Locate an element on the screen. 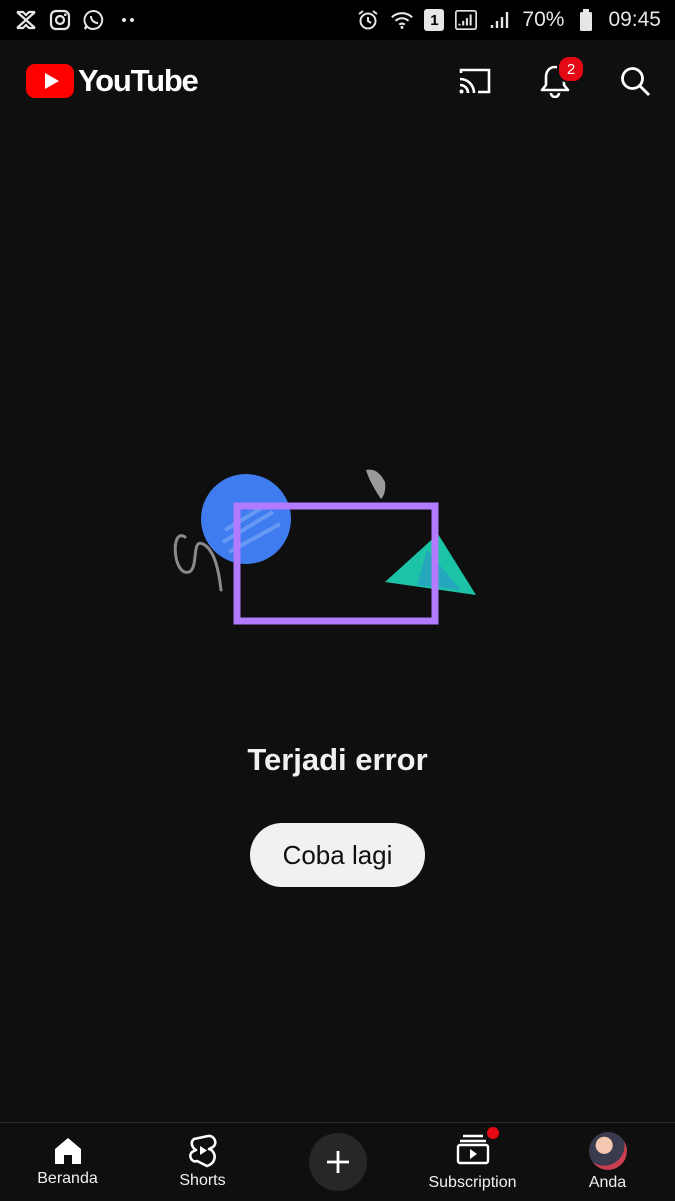 Image resolution: width=675 pixels, height=1201 pixels. notifications-button: 2 is located at coordinates (561, 77).